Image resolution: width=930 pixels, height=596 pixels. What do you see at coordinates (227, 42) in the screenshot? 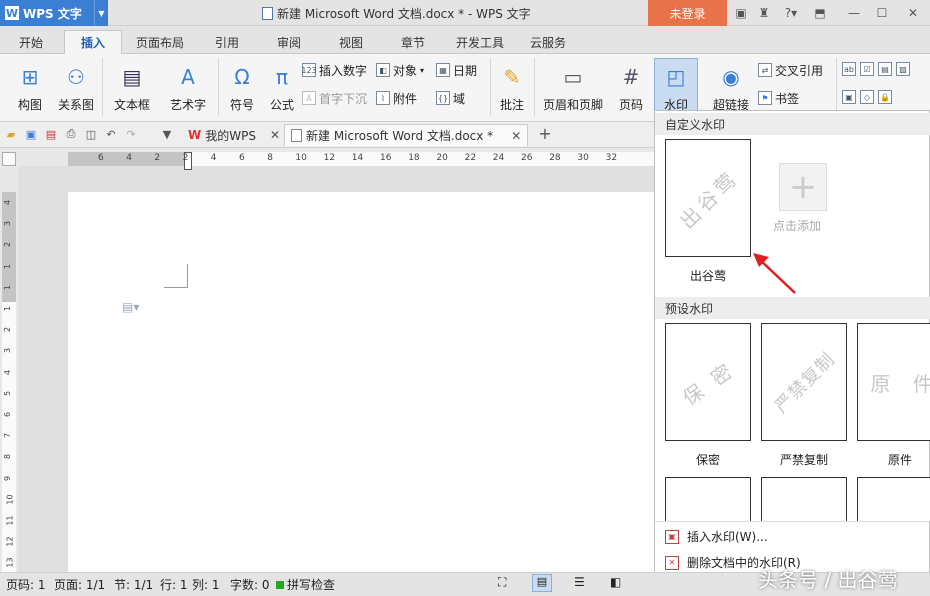
I see `tab-references: 引用` at bounding box center [227, 42].